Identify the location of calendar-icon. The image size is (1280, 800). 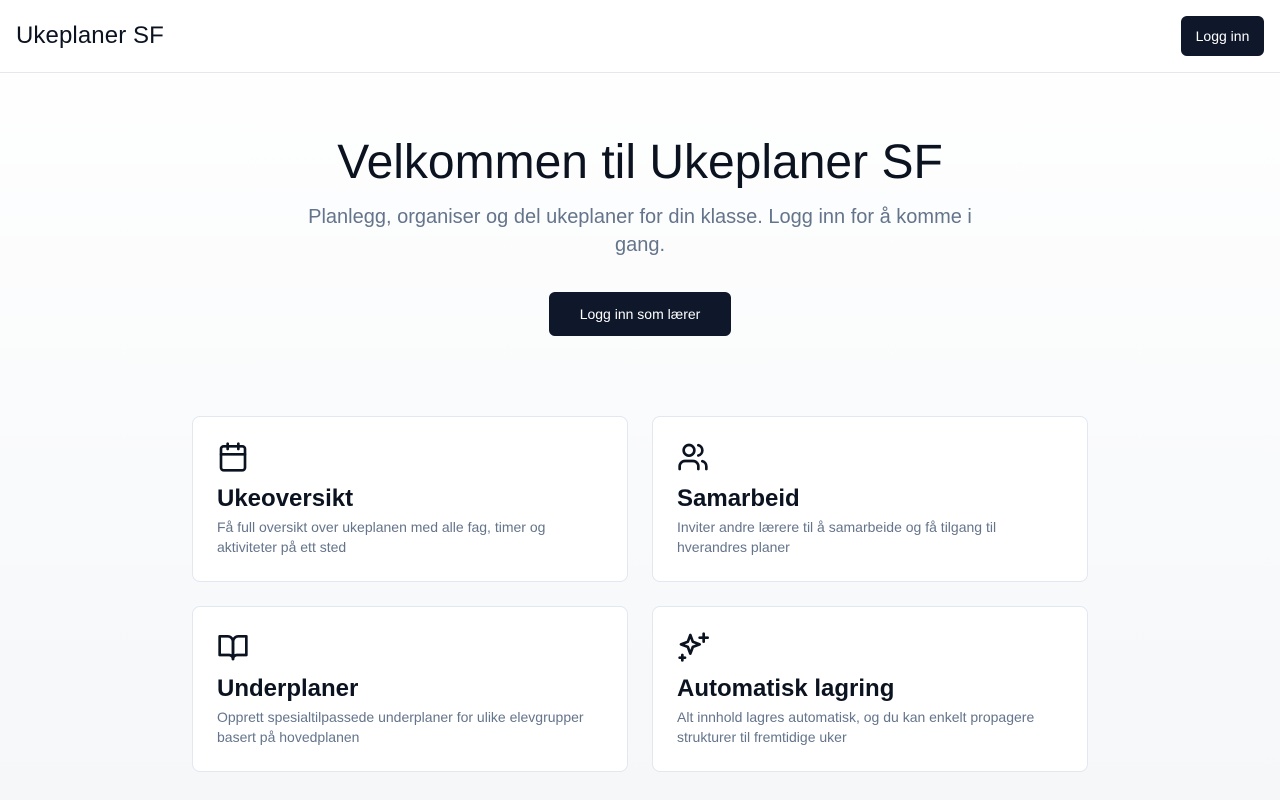
(233, 457).